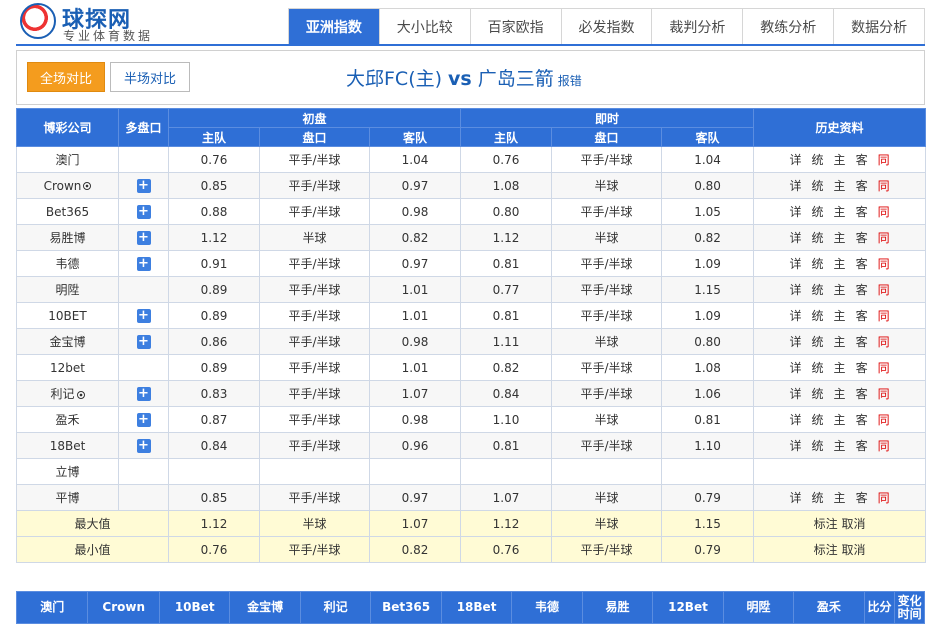  Describe the element at coordinates (67, 420) in the screenshot. I see `company-name: 盈禾` at that location.